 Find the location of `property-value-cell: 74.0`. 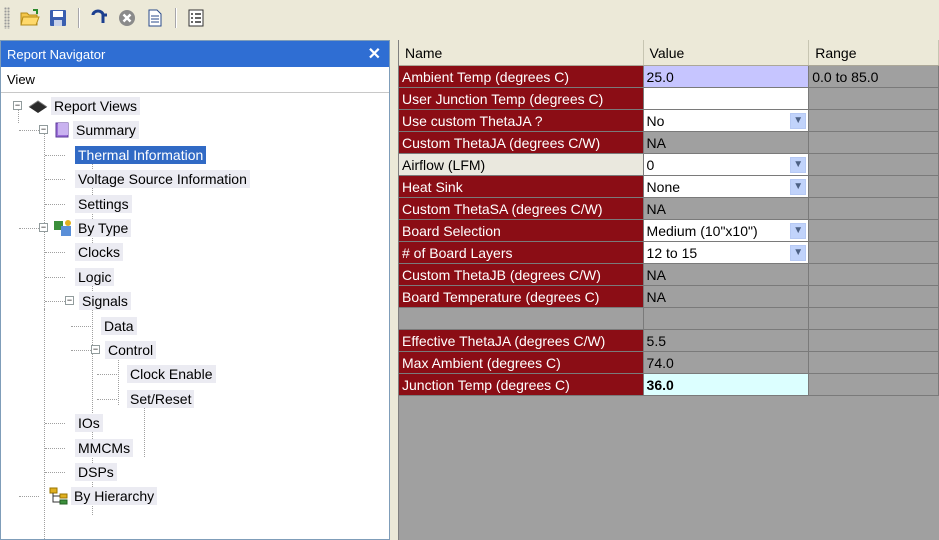

property-value-cell: 74.0 is located at coordinates (726, 363).